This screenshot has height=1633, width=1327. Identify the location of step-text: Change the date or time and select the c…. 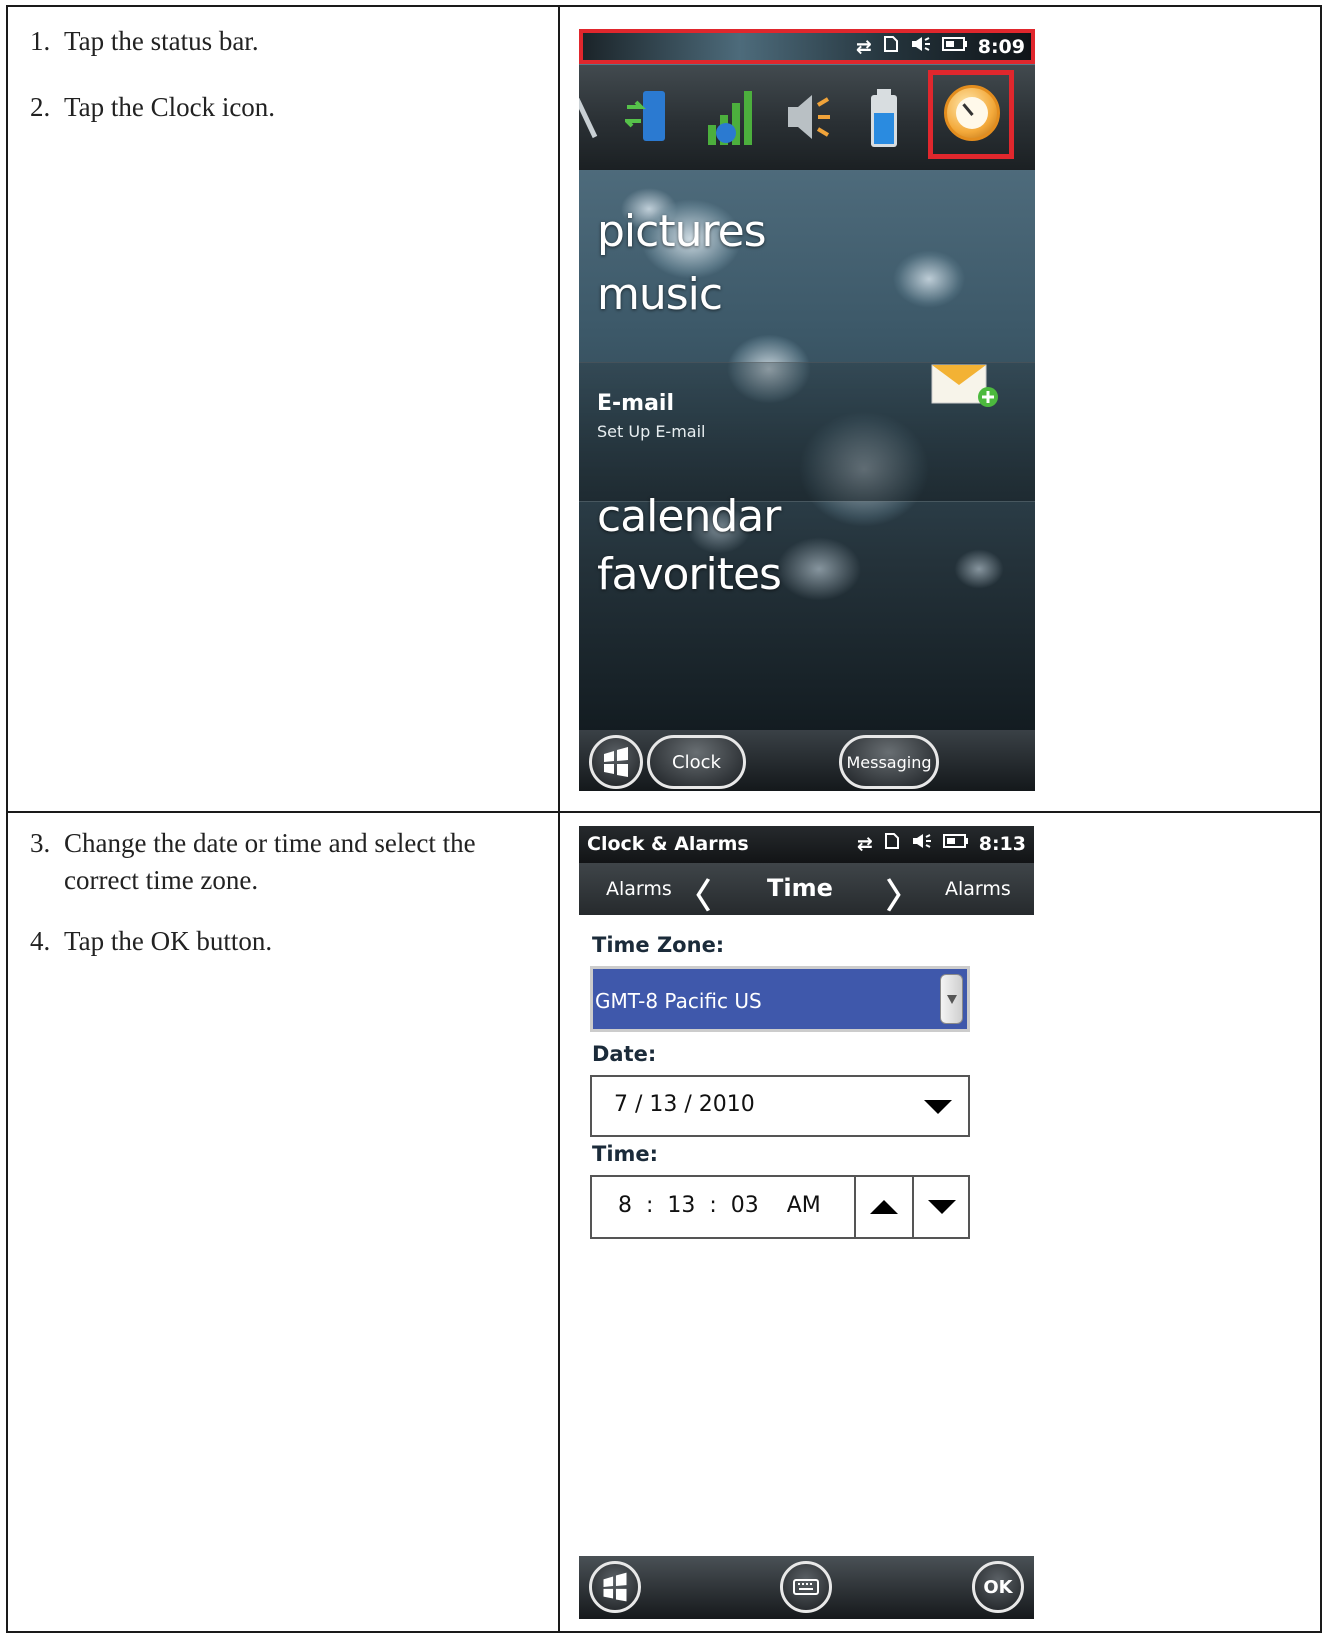
(270, 861).